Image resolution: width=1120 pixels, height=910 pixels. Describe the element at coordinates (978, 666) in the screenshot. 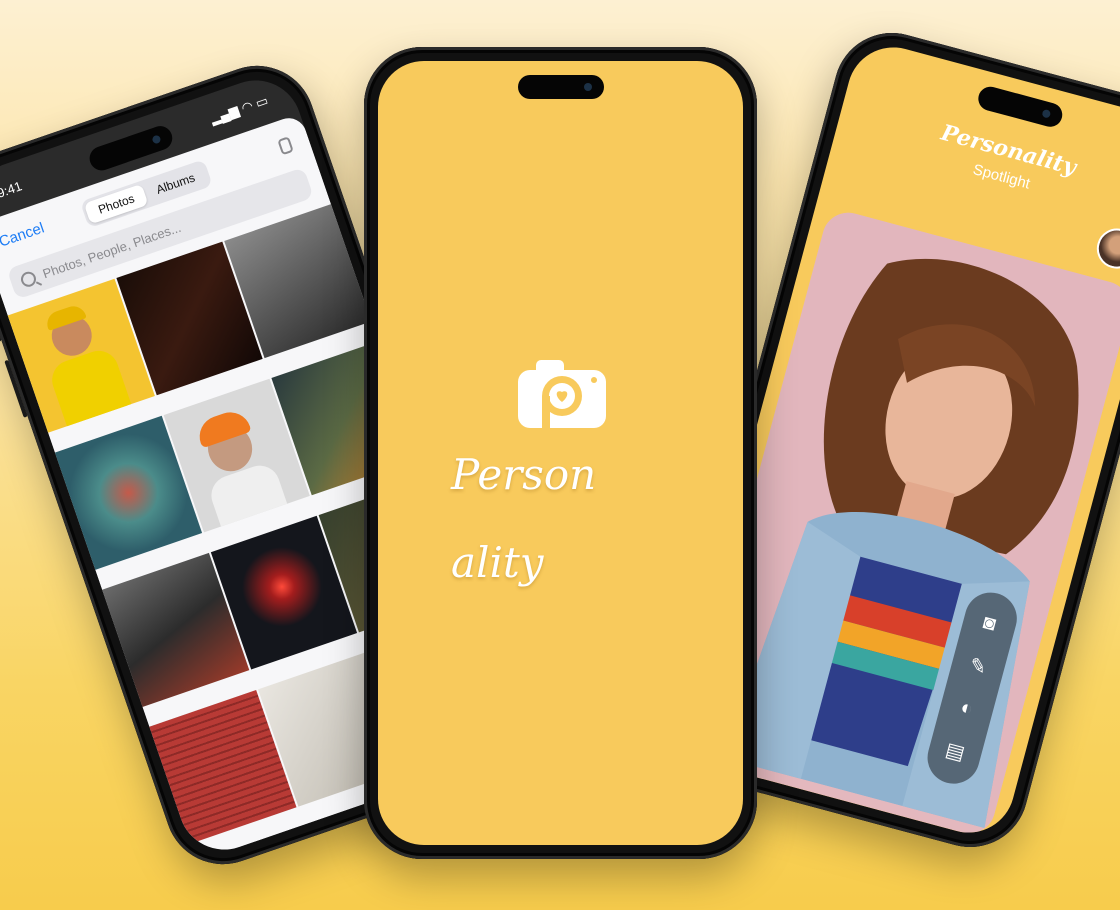

I see `brush-icon: ✎` at that location.